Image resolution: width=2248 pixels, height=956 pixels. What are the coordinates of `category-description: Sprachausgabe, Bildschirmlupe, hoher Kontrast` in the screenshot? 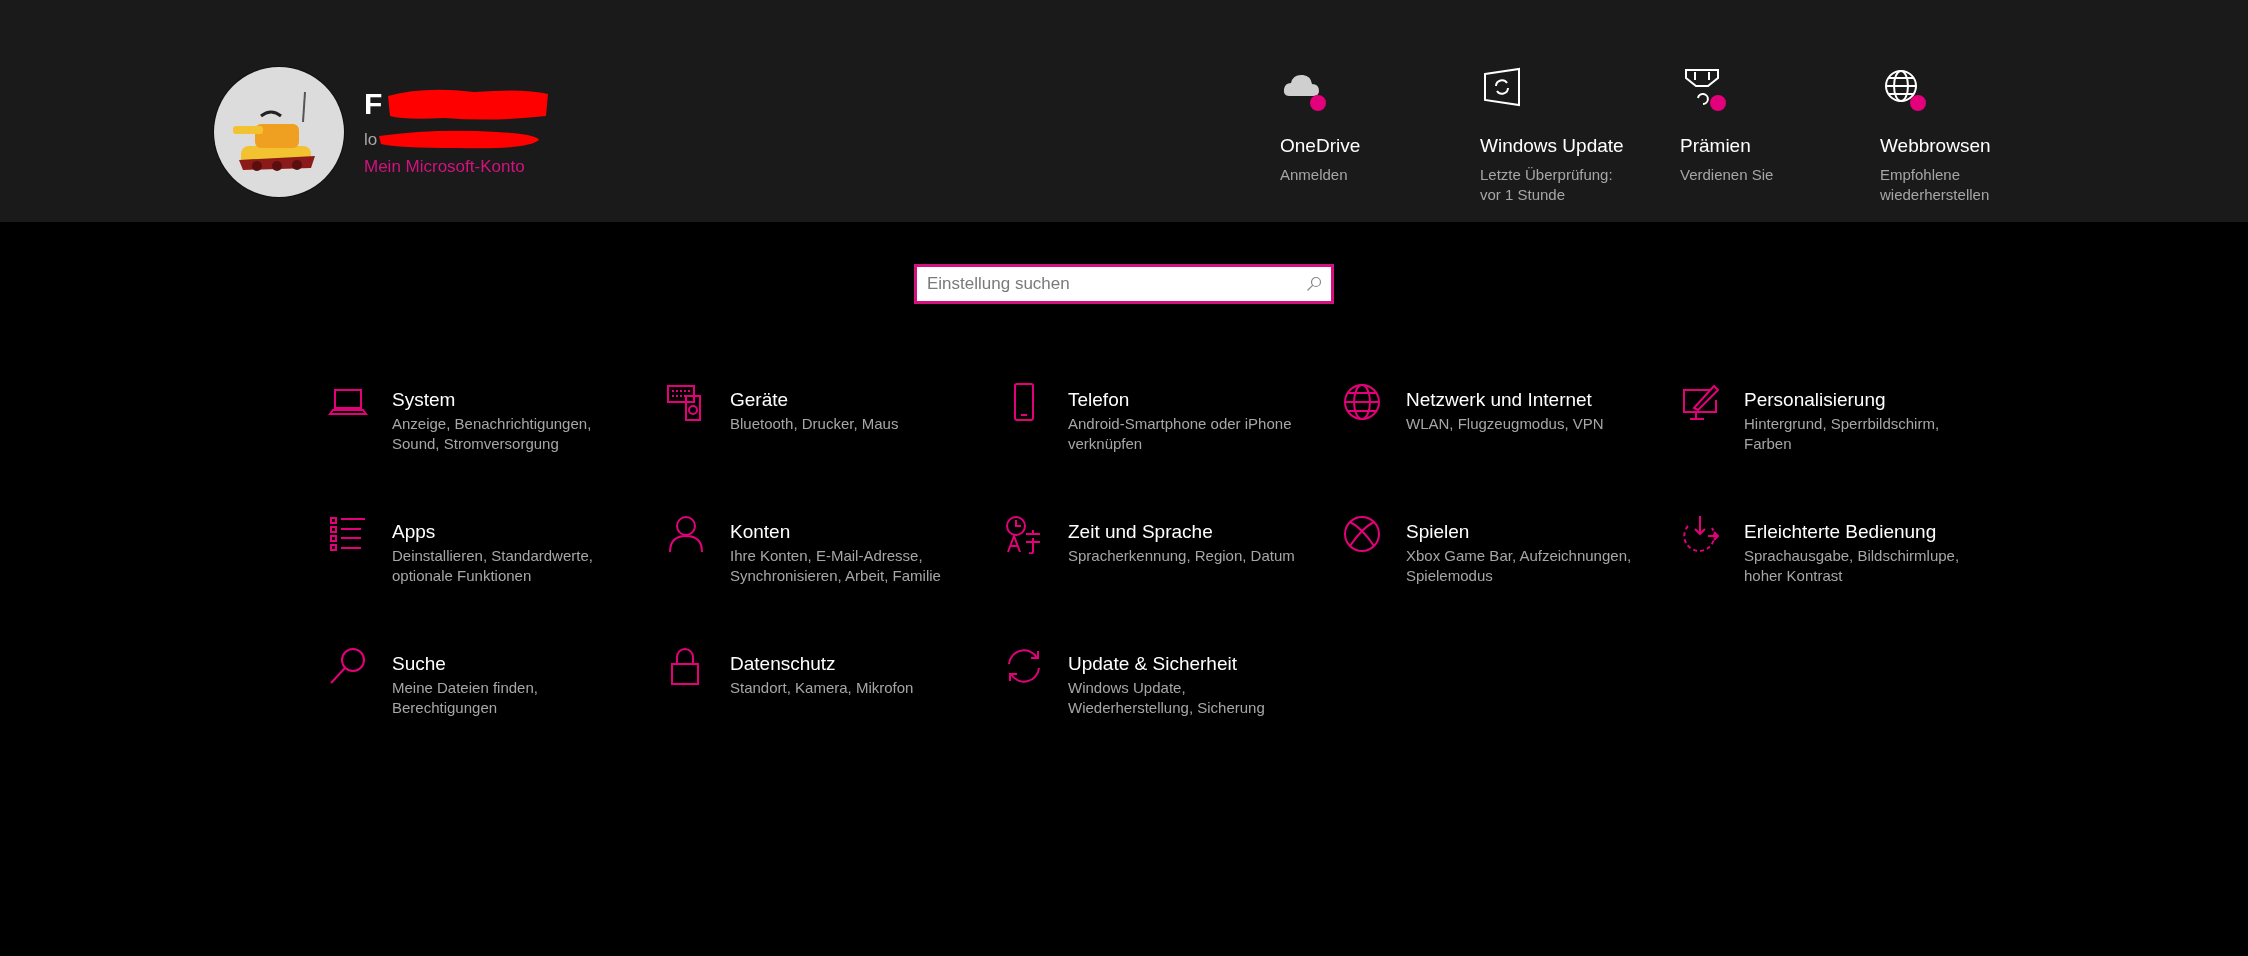 It's located at (1852, 566).